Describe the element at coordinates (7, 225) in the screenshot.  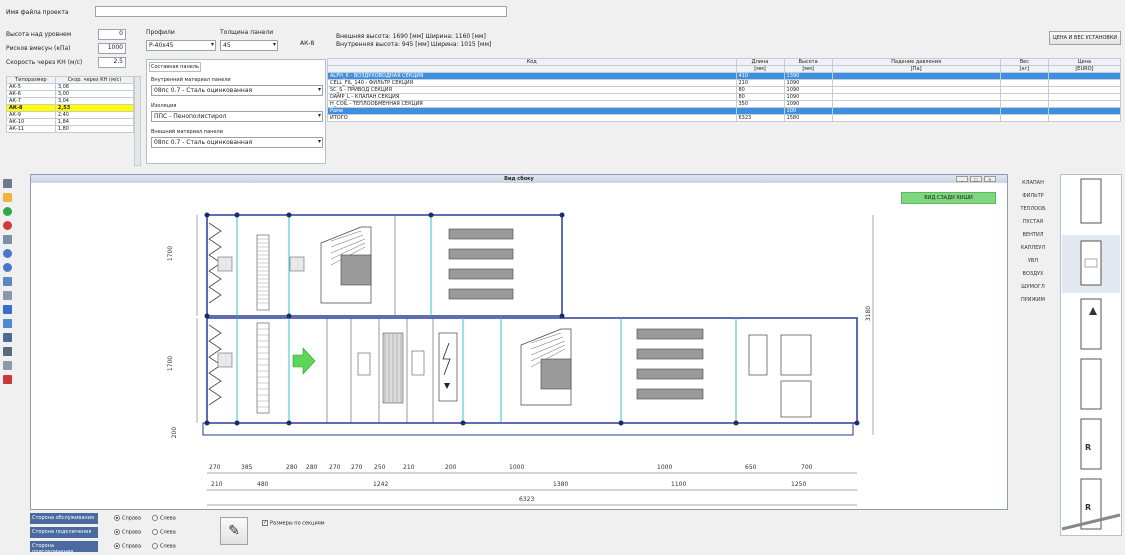
I see `delete-icon` at that location.